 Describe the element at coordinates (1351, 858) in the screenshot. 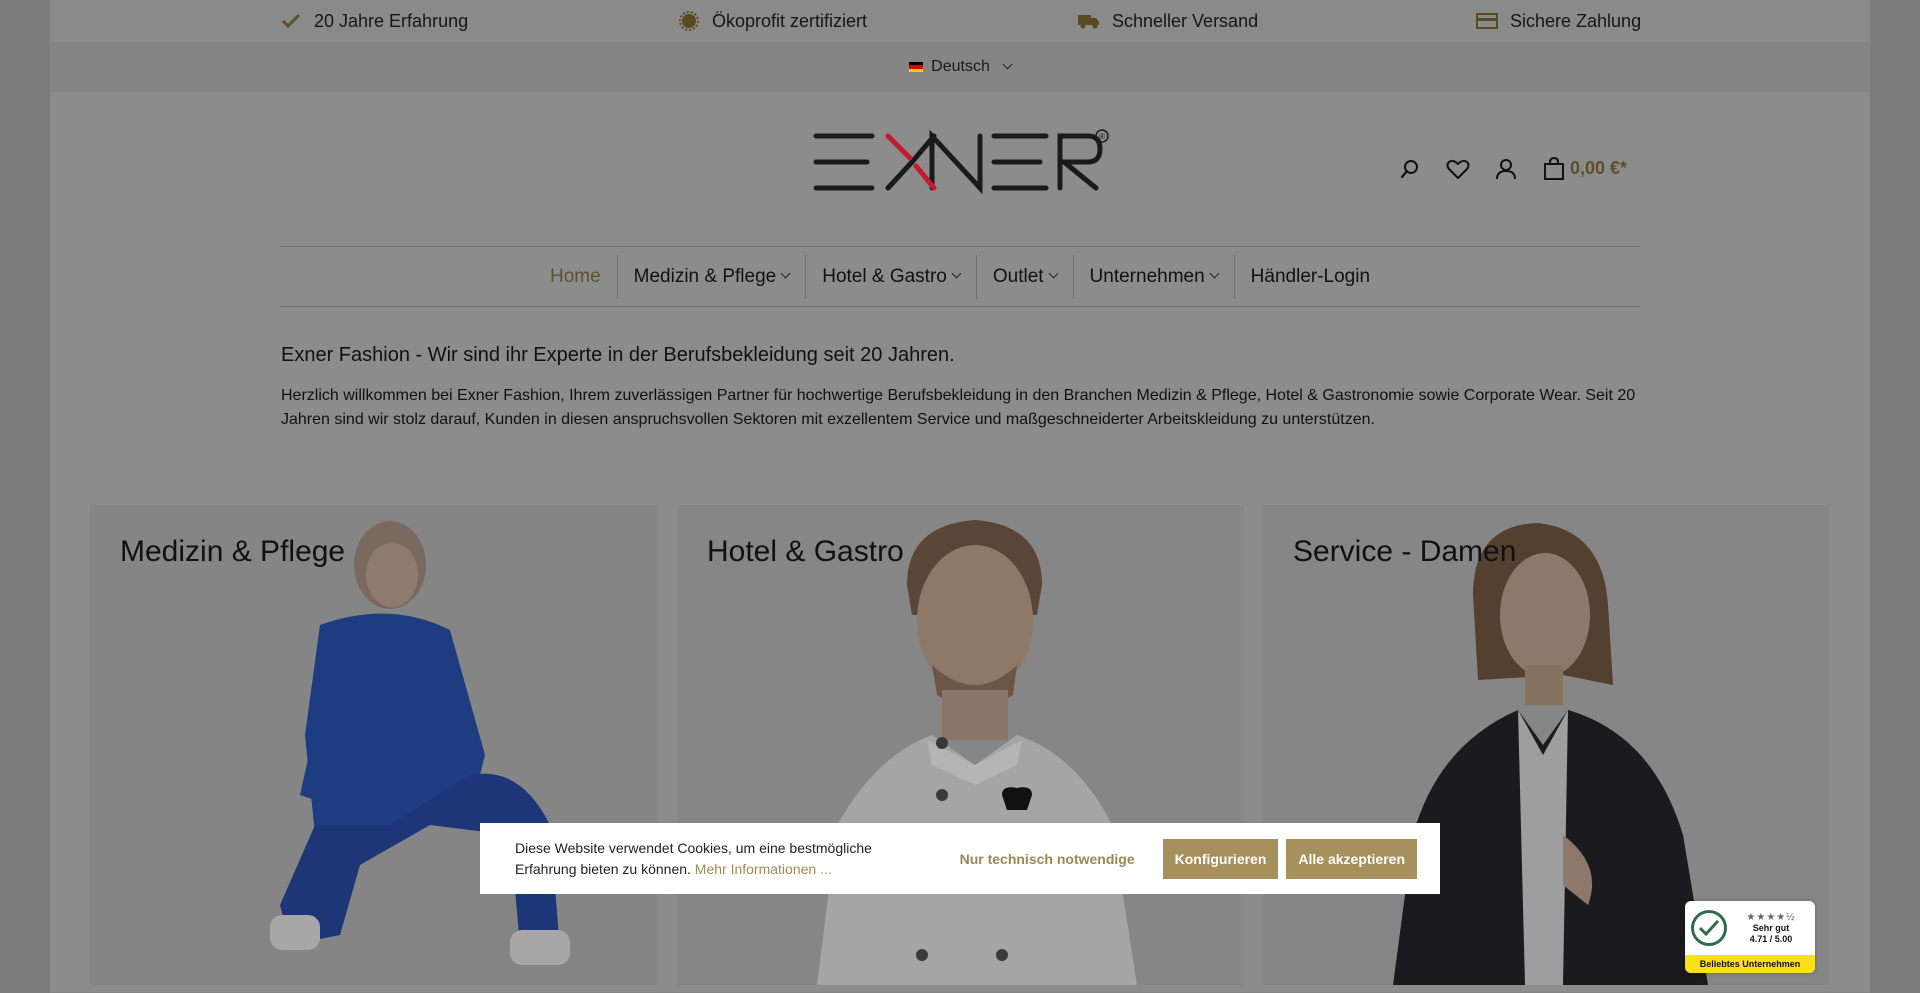

I see `cookie-accept-all-button: Alle akzeptieren` at that location.